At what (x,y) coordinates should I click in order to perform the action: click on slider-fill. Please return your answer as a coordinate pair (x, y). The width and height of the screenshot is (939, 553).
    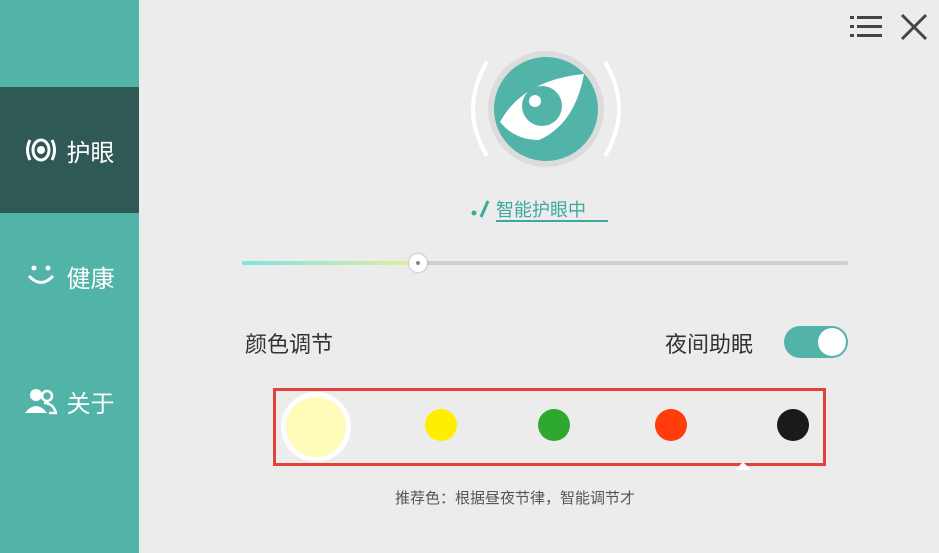
    Looking at the image, I should click on (330, 263).